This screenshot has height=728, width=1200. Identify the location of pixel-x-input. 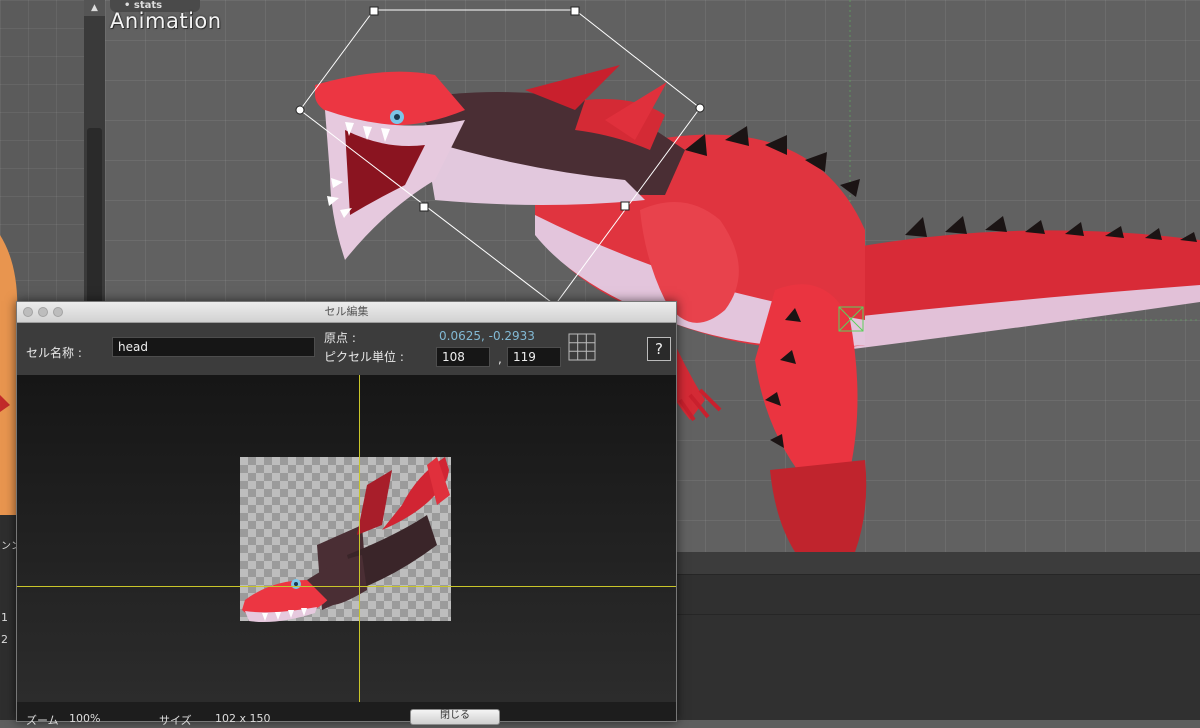
(463, 357).